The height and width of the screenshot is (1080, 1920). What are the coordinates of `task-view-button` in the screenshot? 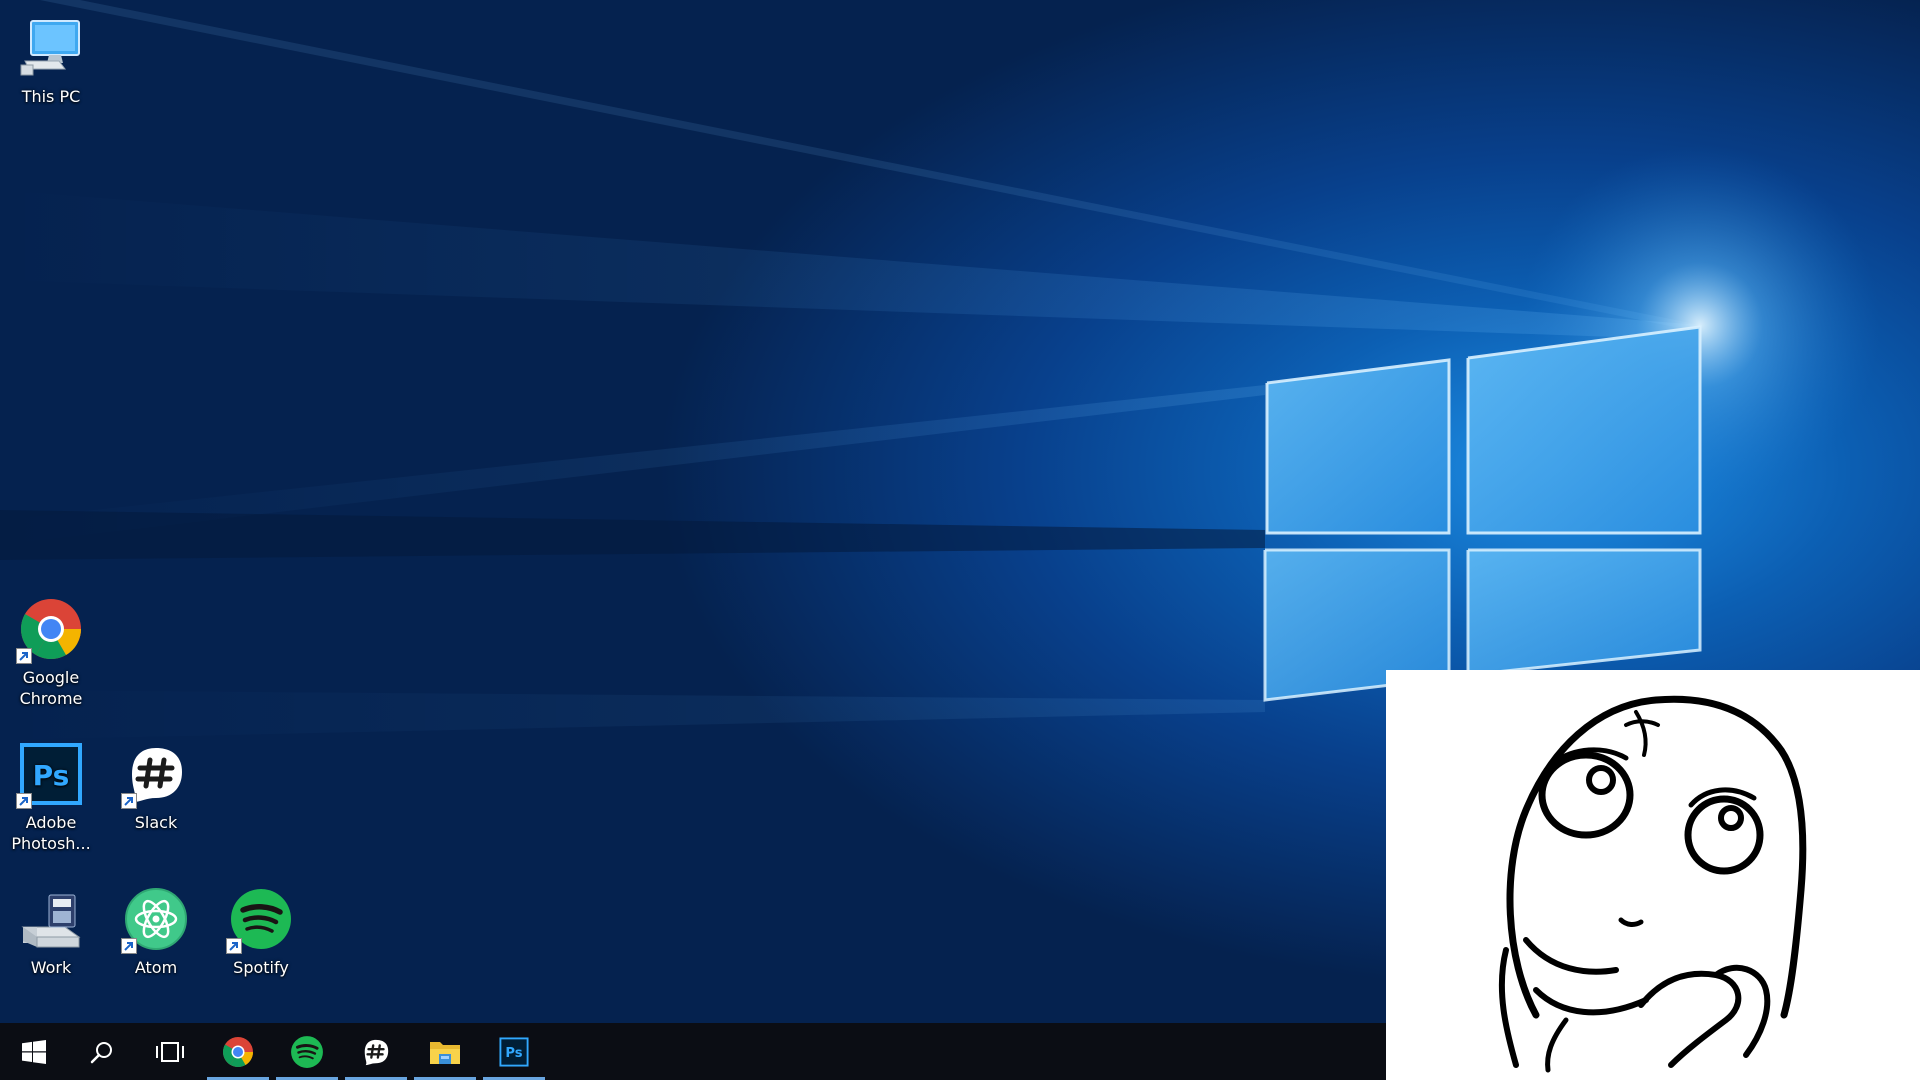 It's located at (170, 1051).